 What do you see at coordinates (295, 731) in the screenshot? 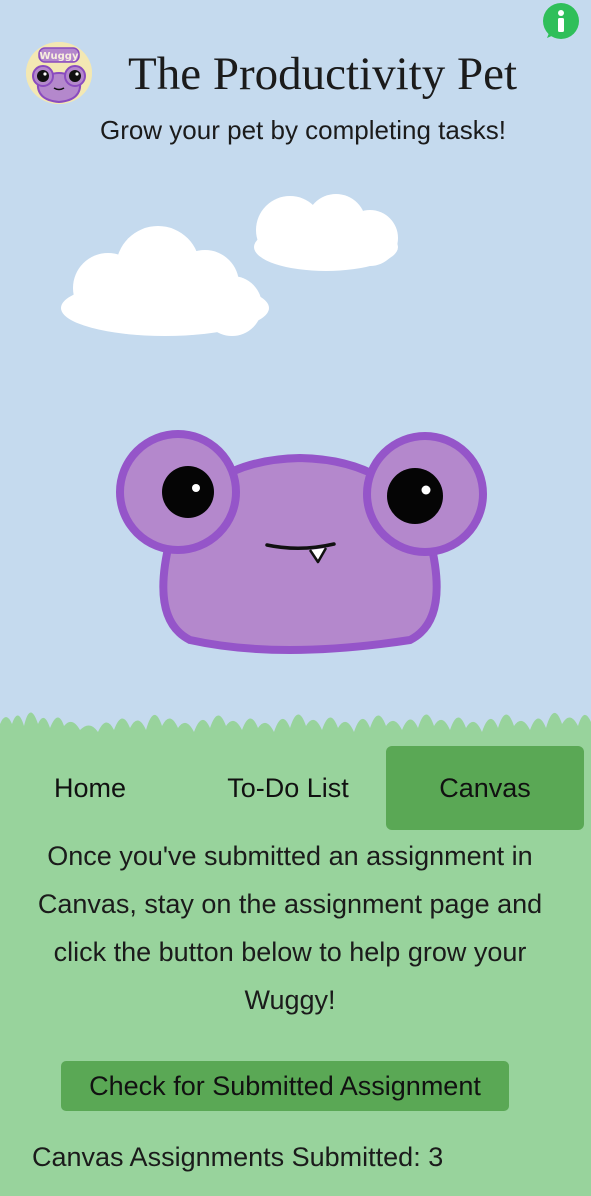
I see `grass-illustration` at bounding box center [295, 731].